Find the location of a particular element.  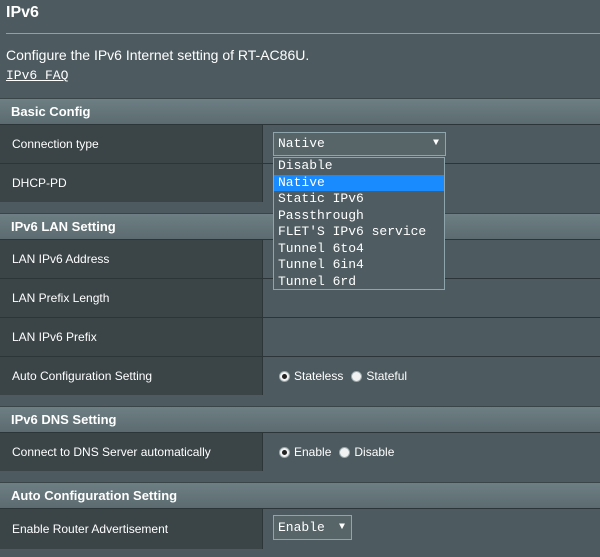

lan-prefix-row: LAN IPv6 Prefix is located at coordinates (300, 336).